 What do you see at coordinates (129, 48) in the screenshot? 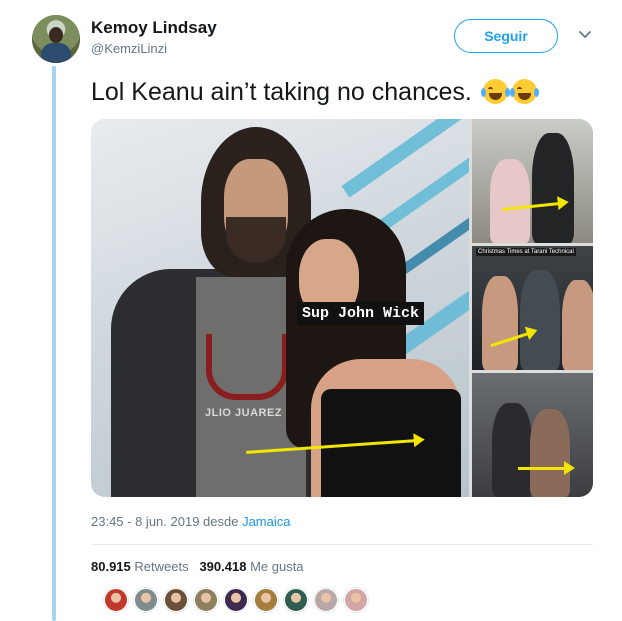
I see `user-handle: @KemziLinzi` at bounding box center [129, 48].